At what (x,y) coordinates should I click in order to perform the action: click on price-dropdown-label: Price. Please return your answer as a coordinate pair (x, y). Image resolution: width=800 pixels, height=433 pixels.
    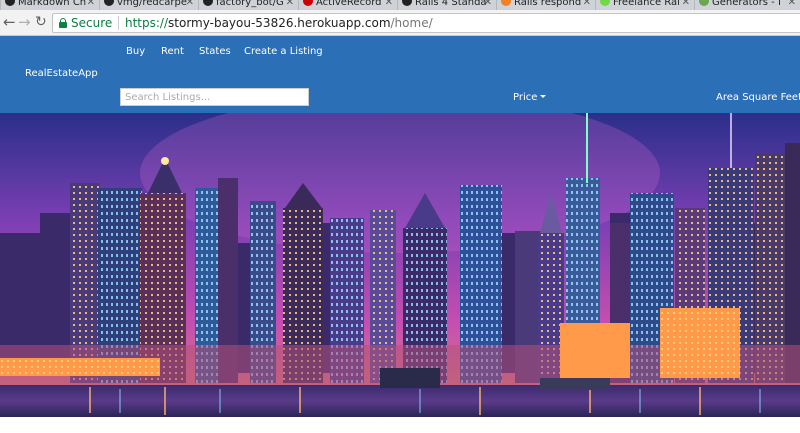
    Looking at the image, I should click on (525, 97).